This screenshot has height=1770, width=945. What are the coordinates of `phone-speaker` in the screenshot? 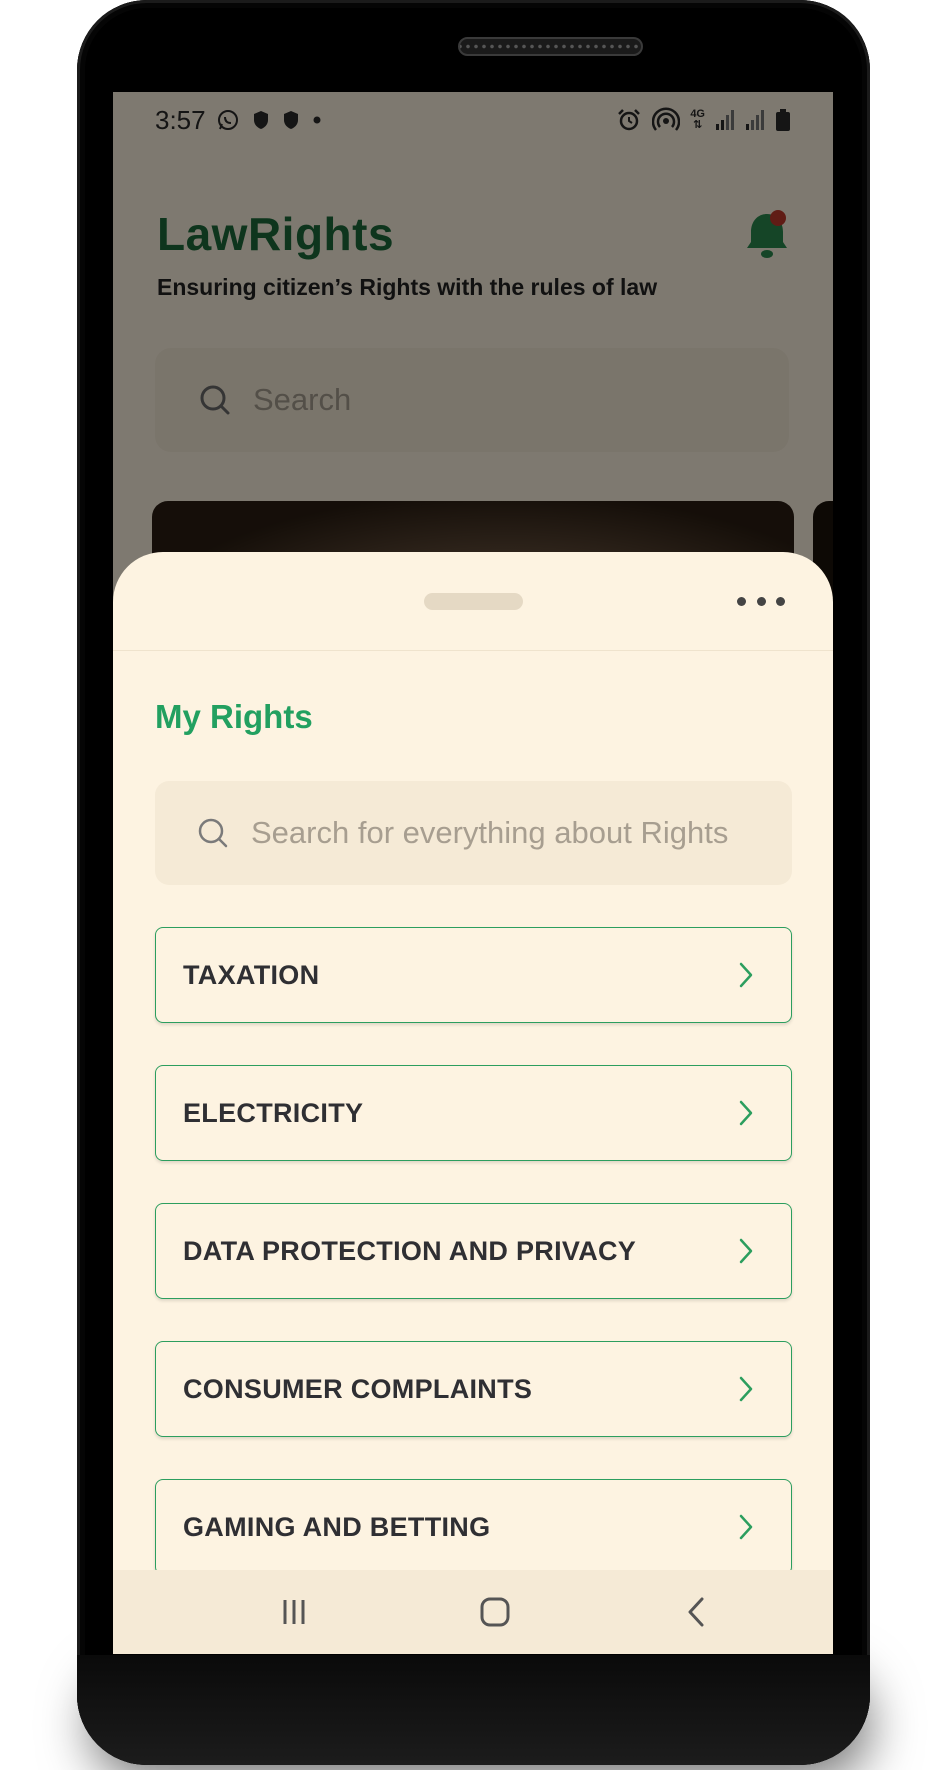 It's located at (550, 46).